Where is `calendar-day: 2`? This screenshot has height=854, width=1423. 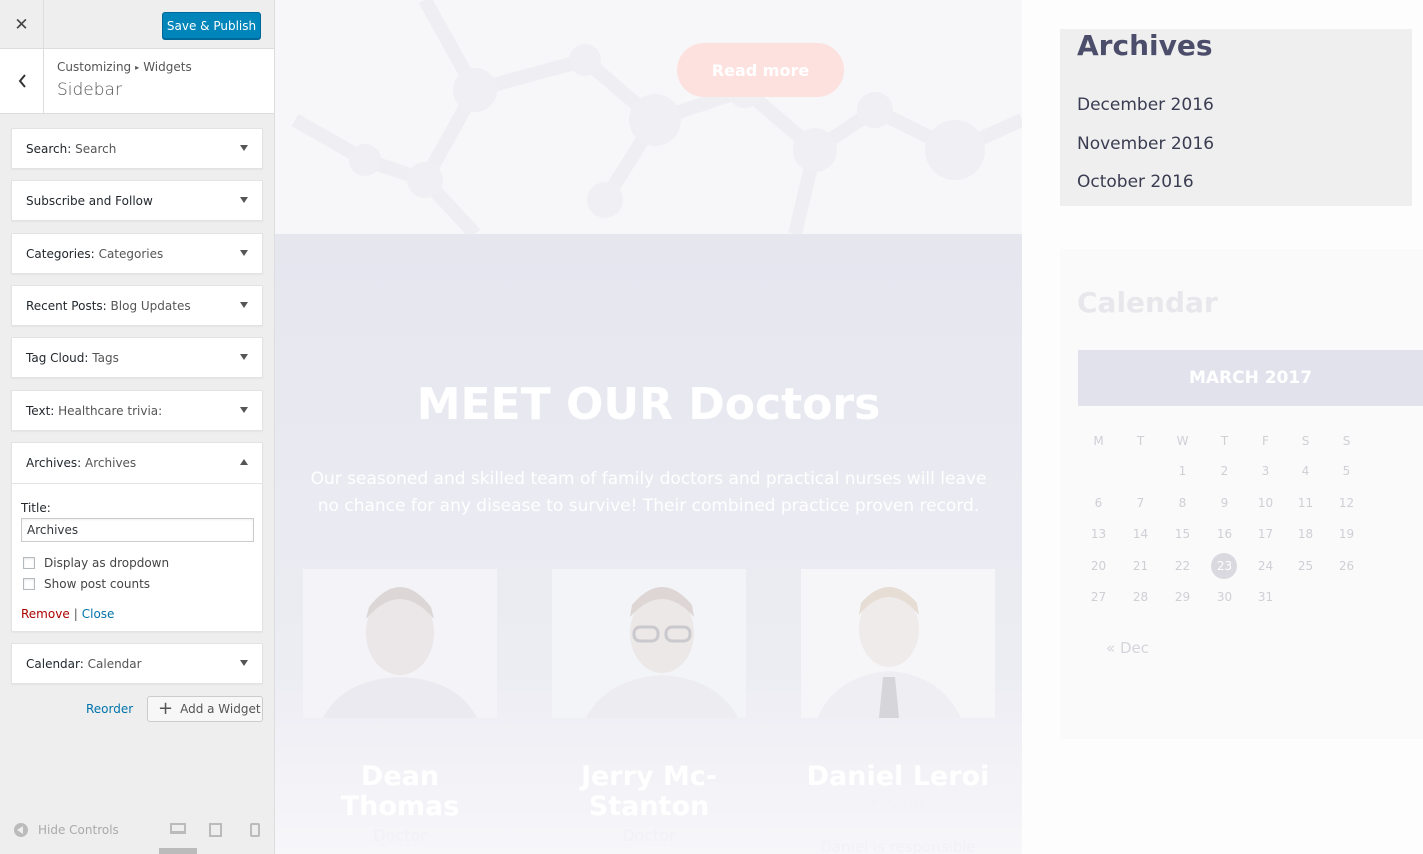 calendar-day: 2 is located at coordinates (1224, 471).